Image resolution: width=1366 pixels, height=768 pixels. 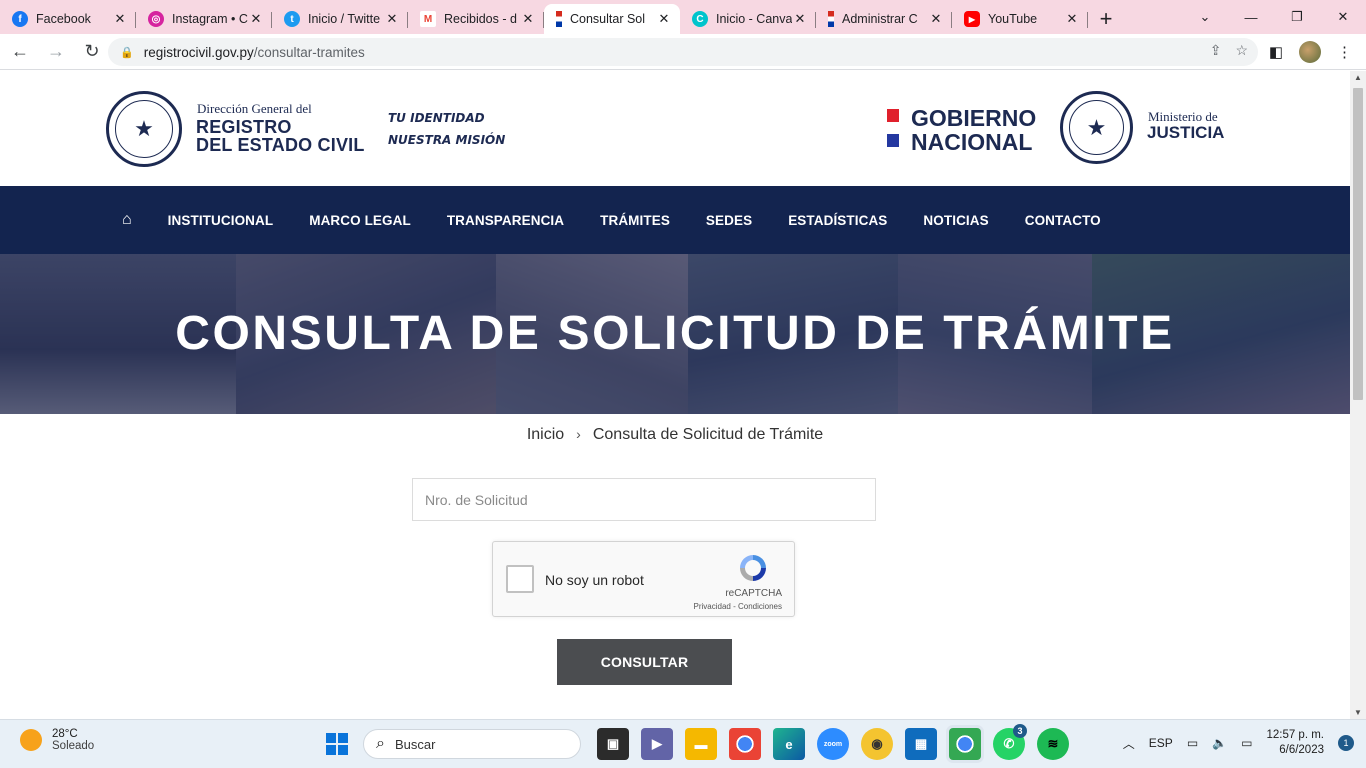 I want to click on breadcrumb: Inicio › Consulta de Solicitud de Trámite, so click(x=675, y=435).